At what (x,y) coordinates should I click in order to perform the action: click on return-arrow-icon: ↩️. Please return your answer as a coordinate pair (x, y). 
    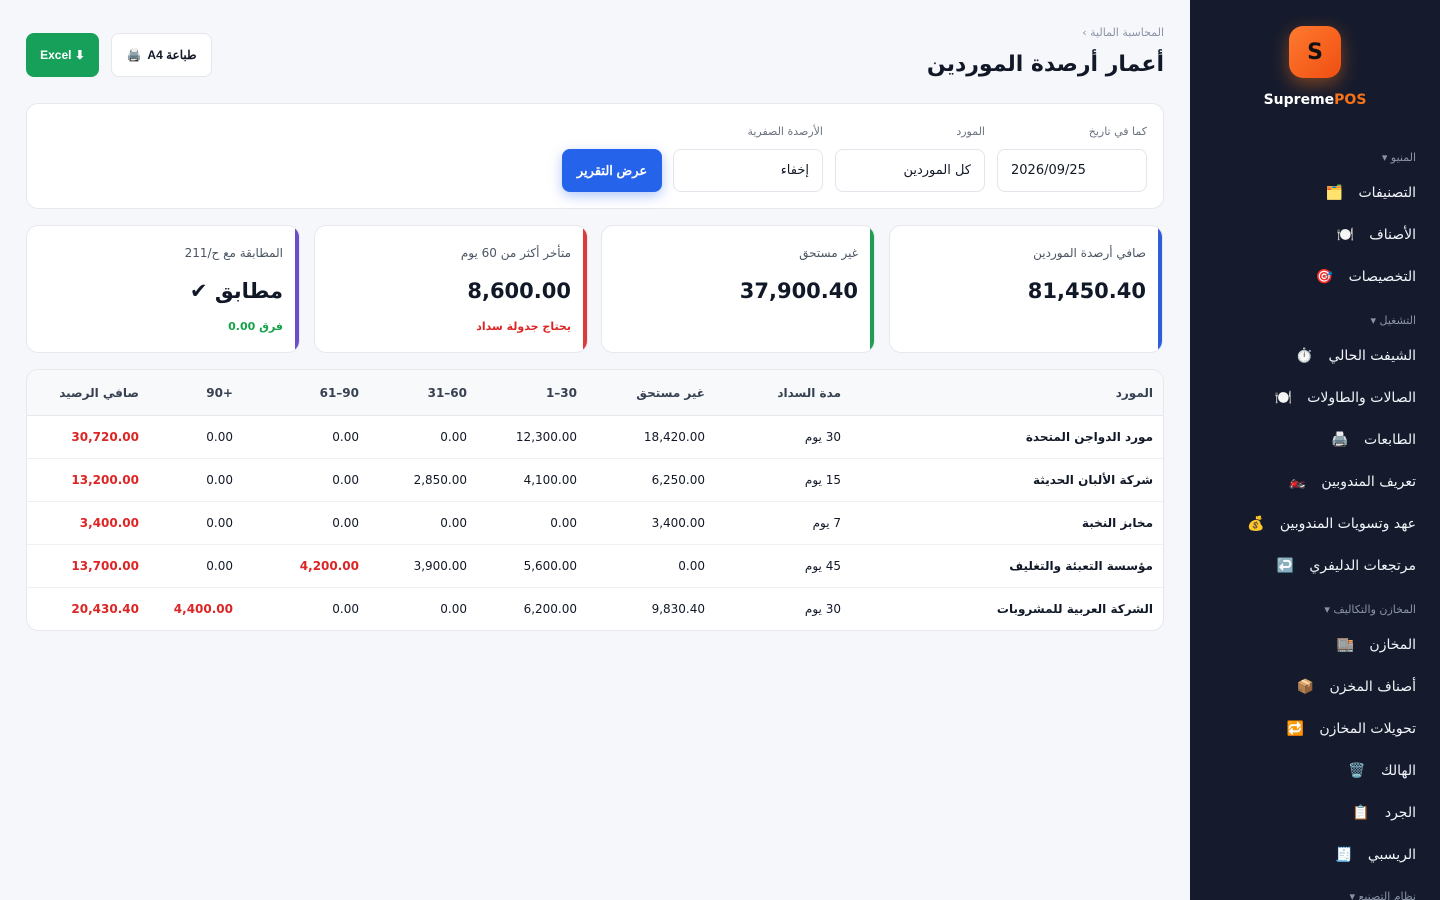
    Looking at the image, I should click on (1285, 566).